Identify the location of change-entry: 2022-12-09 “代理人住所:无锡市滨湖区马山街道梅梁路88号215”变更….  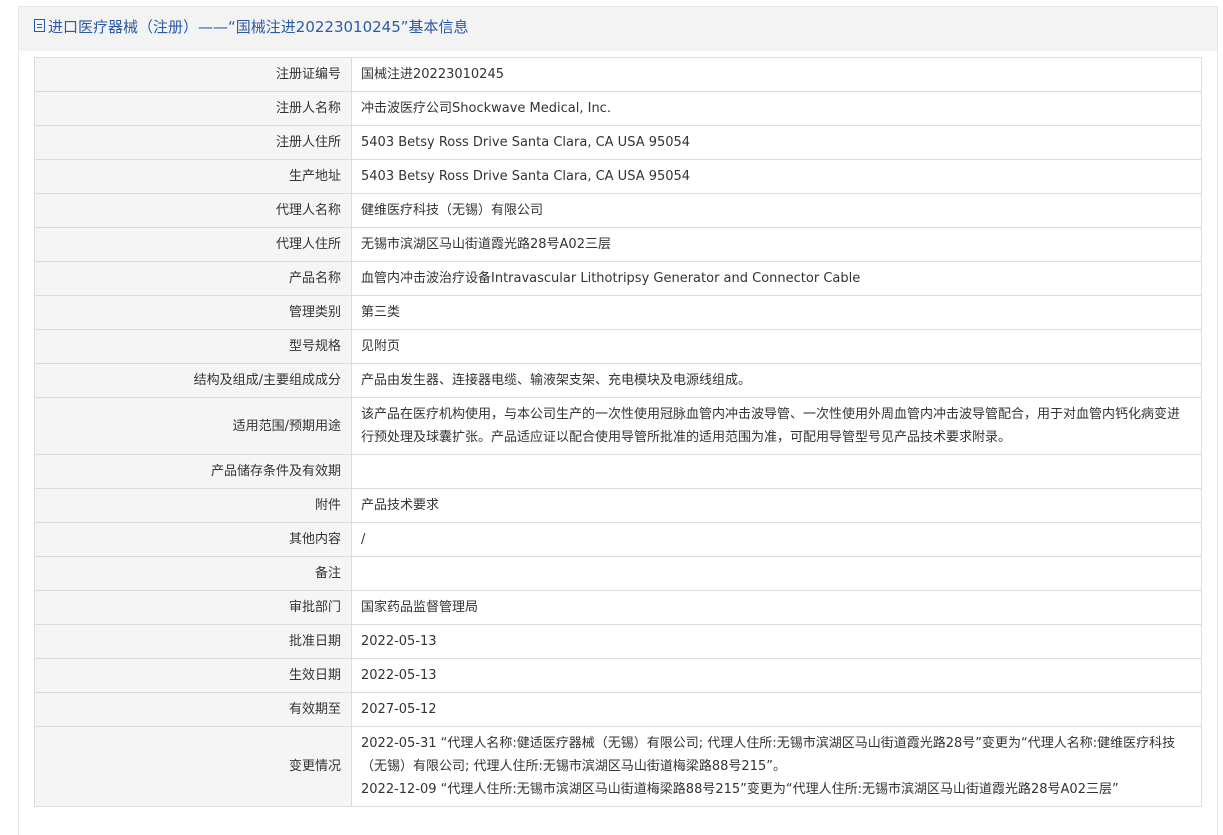
(740, 789).